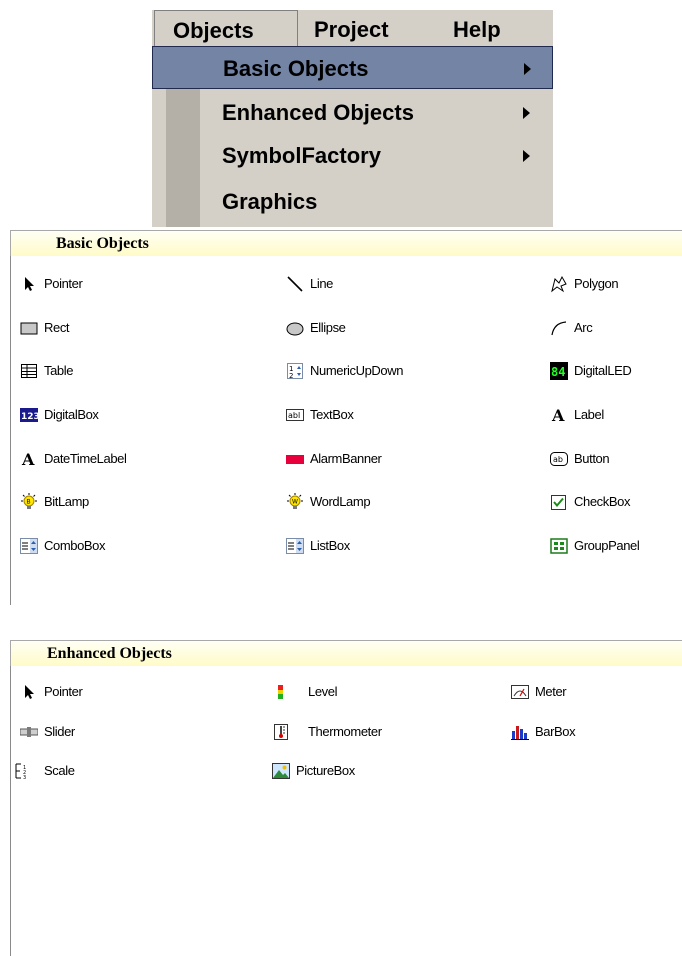 The width and height of the screenshot is (682, 956). I want to click on digital-led-icon: 84, so click(559, 371).